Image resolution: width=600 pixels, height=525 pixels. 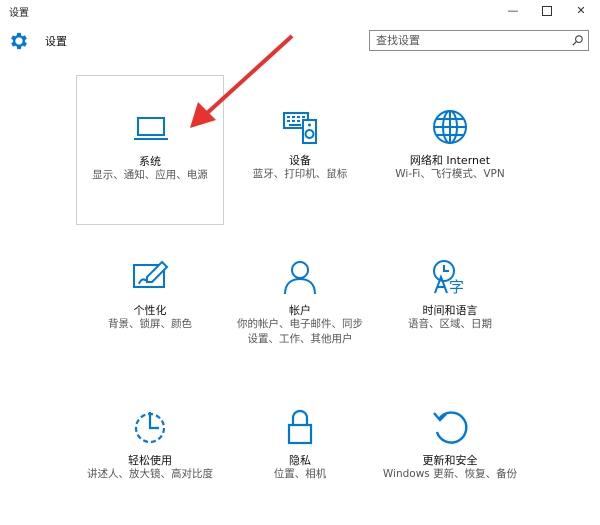 I want to click on annotation-arrow, so click(x=242, y=81).